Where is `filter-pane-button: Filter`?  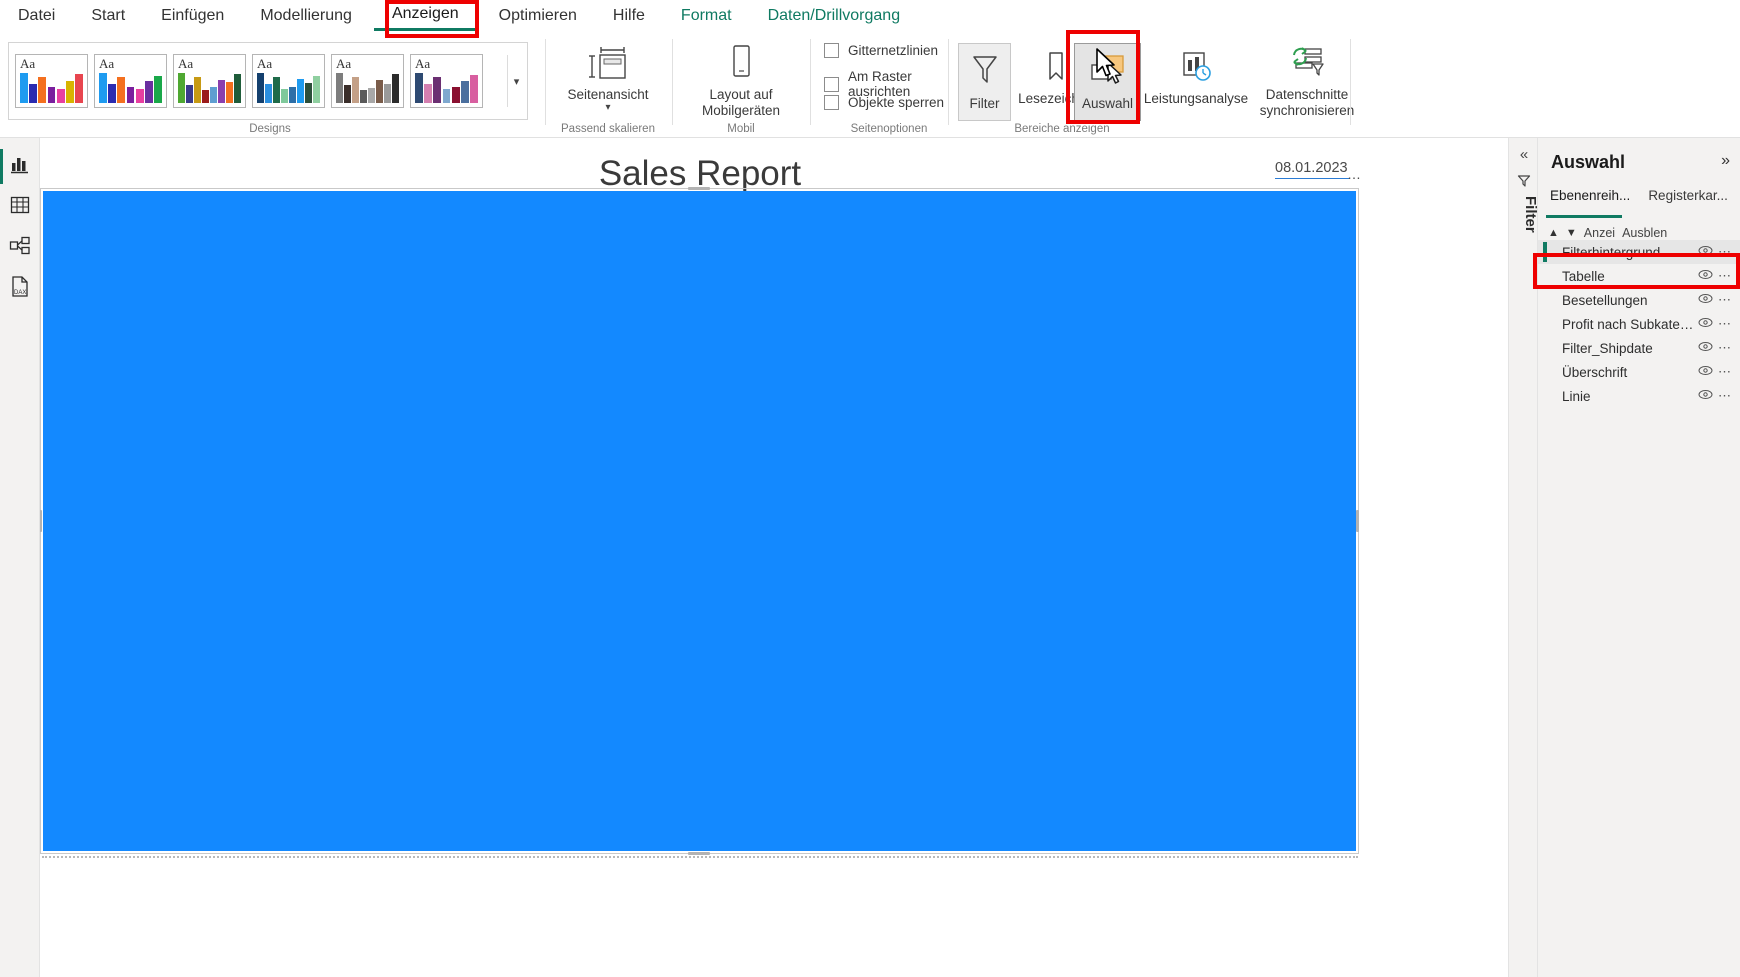 filter-pane-button: Filter is located at coordinates (984, 82).